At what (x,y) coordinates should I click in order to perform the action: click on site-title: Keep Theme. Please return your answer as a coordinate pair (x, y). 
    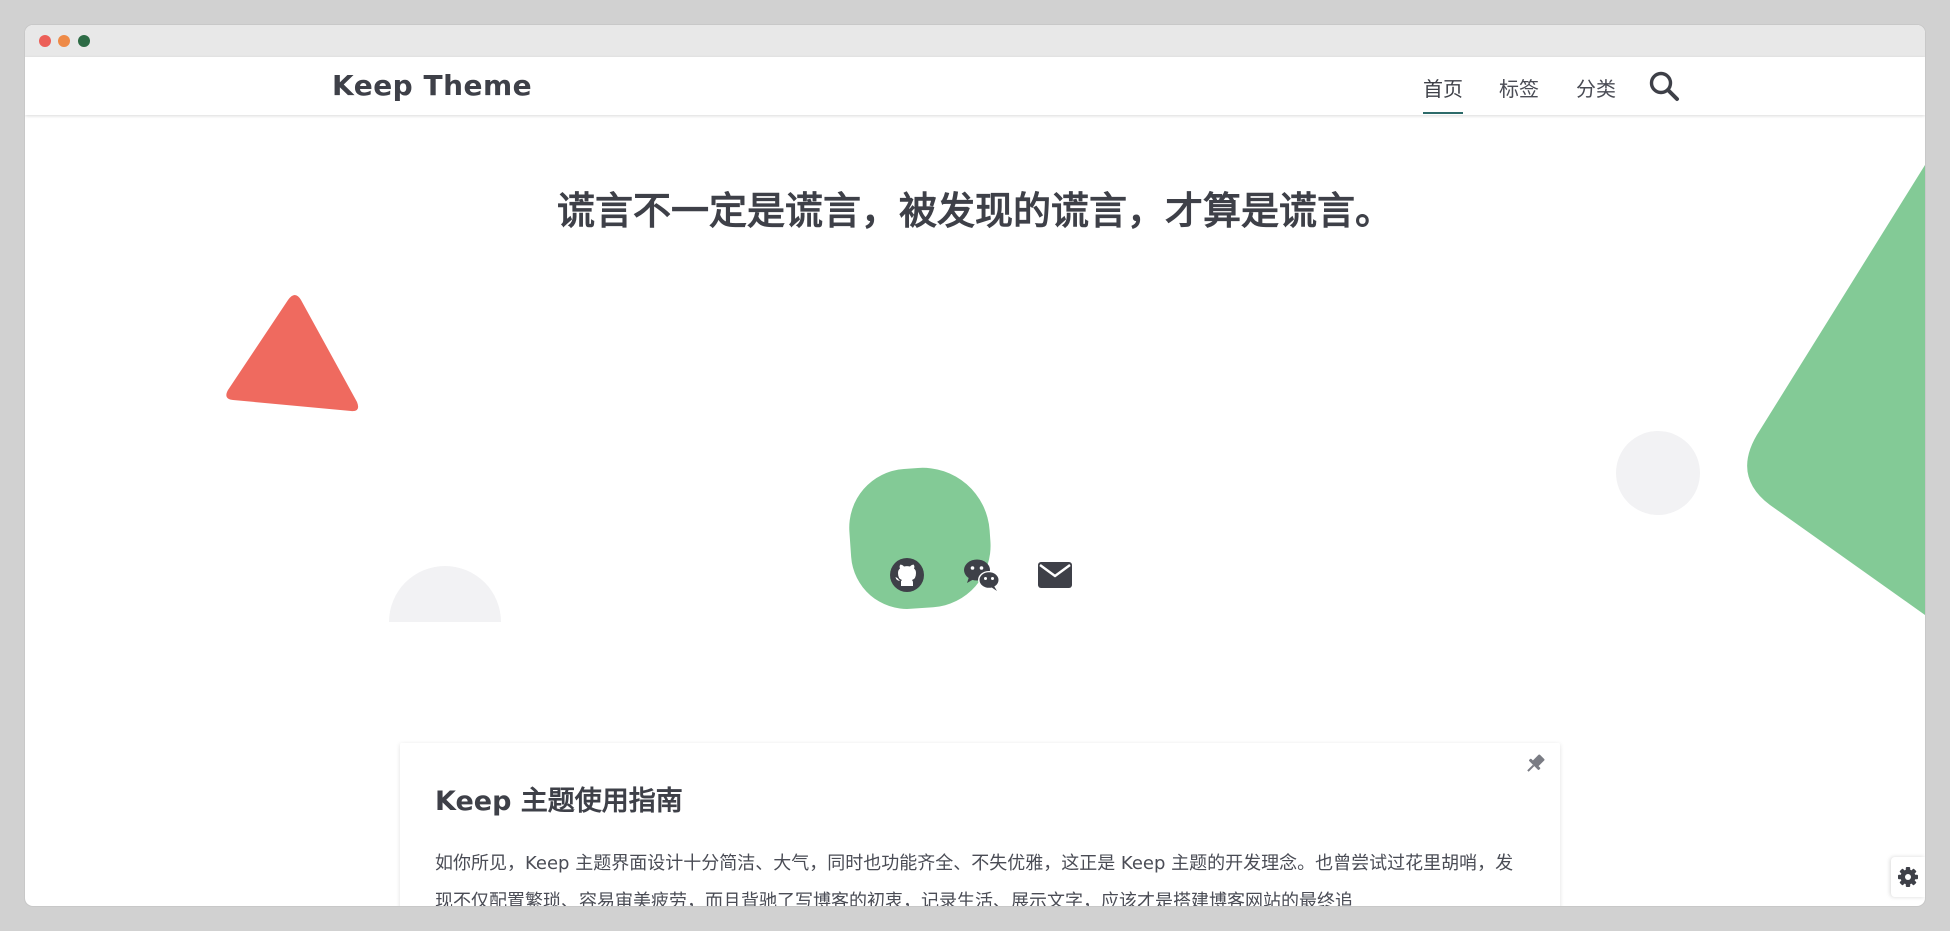
    Looking at the image, I should click on (432, 85).